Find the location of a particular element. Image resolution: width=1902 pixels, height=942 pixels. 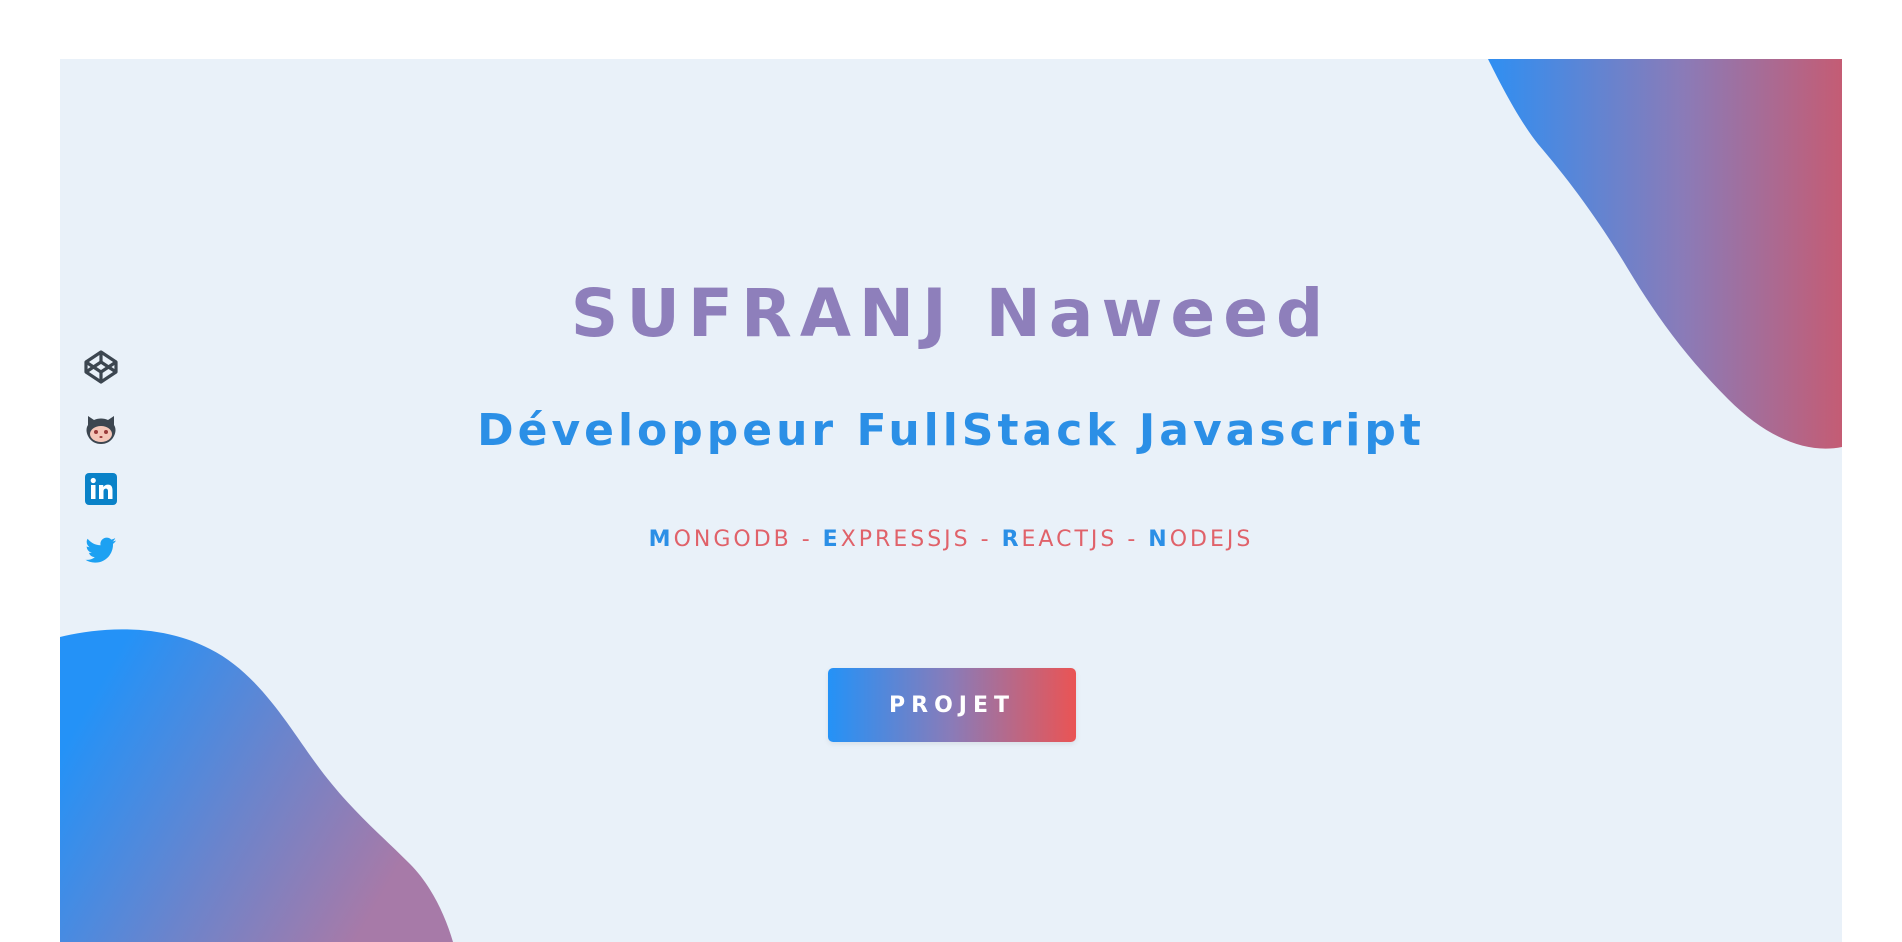

tech-stack: MONGODB - EXPRESSJS - REACTJS - NODEJS is located at coordinates (951, 540).